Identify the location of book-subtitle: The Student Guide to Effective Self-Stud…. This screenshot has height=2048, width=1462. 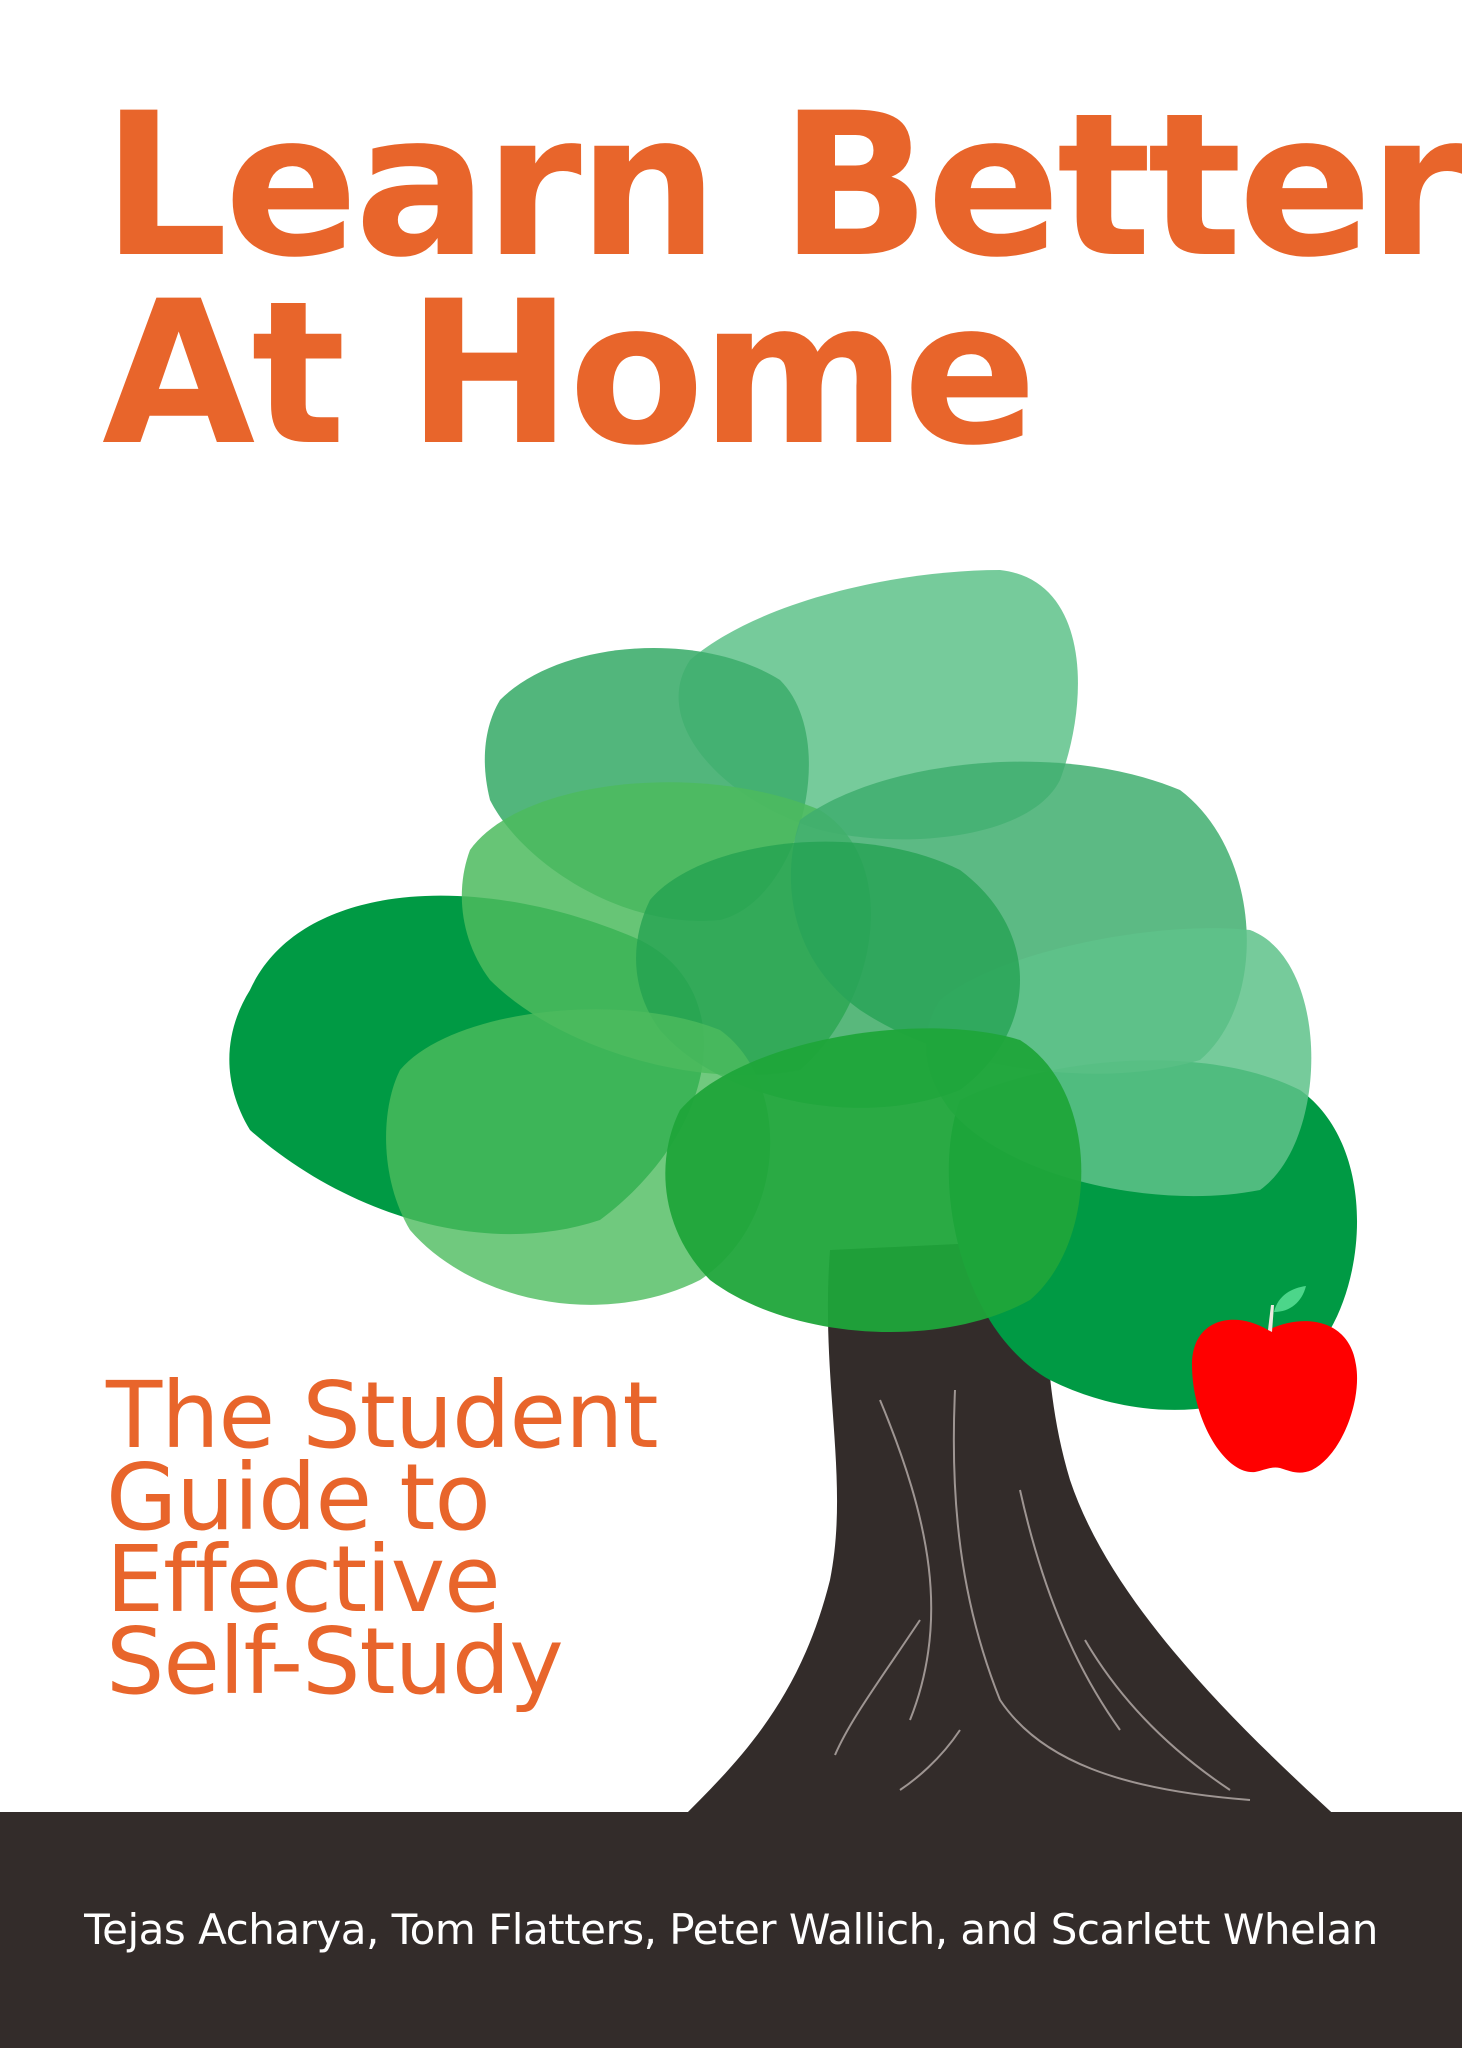
(382, 1542).